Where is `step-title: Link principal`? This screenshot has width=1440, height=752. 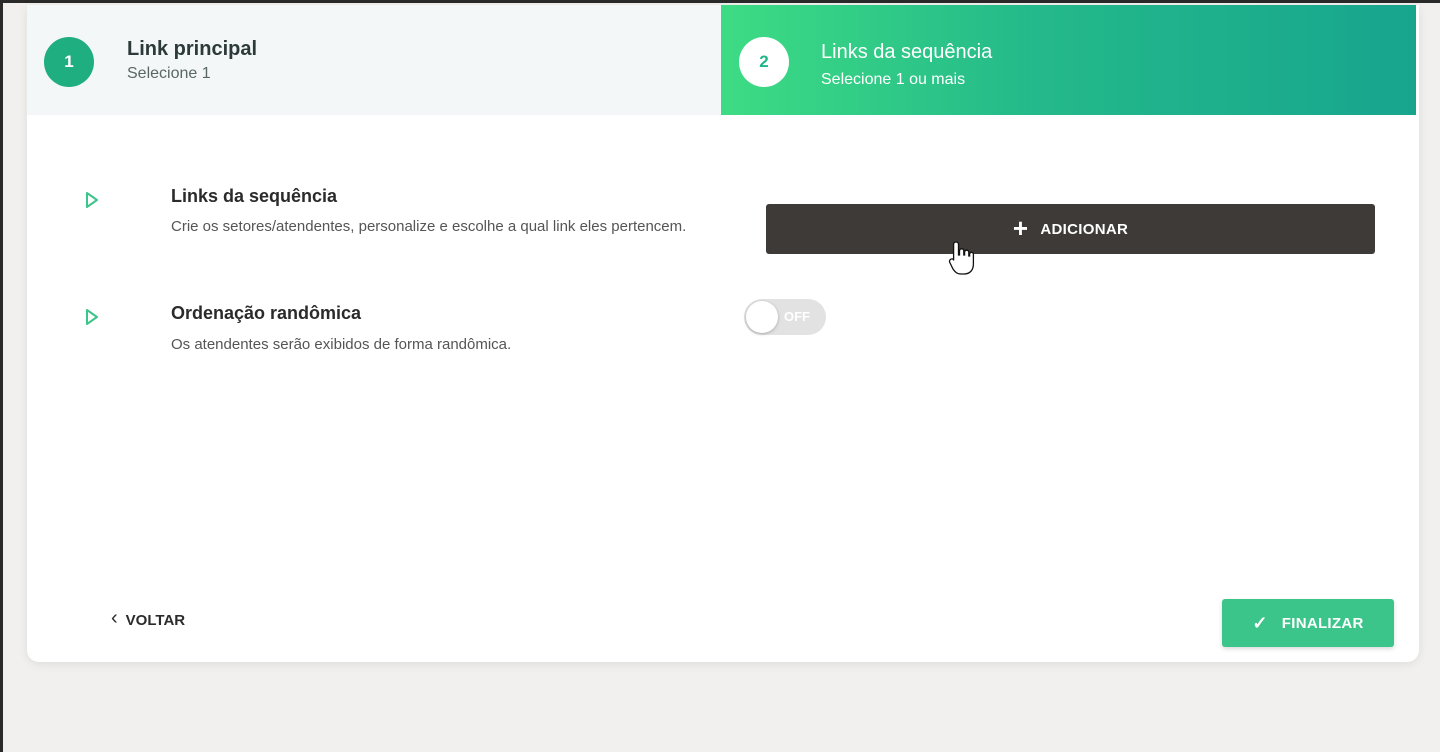 step-title: Link principal is located at coordinates (192, 49).